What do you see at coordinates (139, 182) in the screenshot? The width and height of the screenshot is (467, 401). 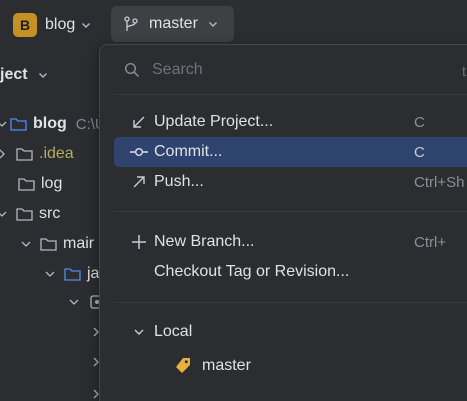 I see `push-arrow-icon` at bounding box center [139, 182].